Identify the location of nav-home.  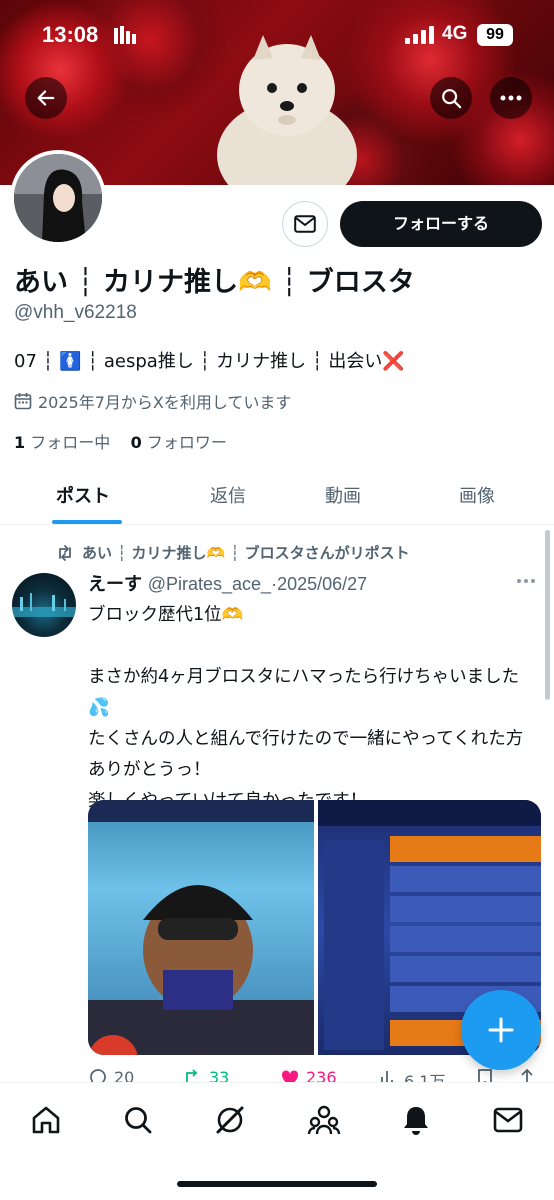
(46, 1120).